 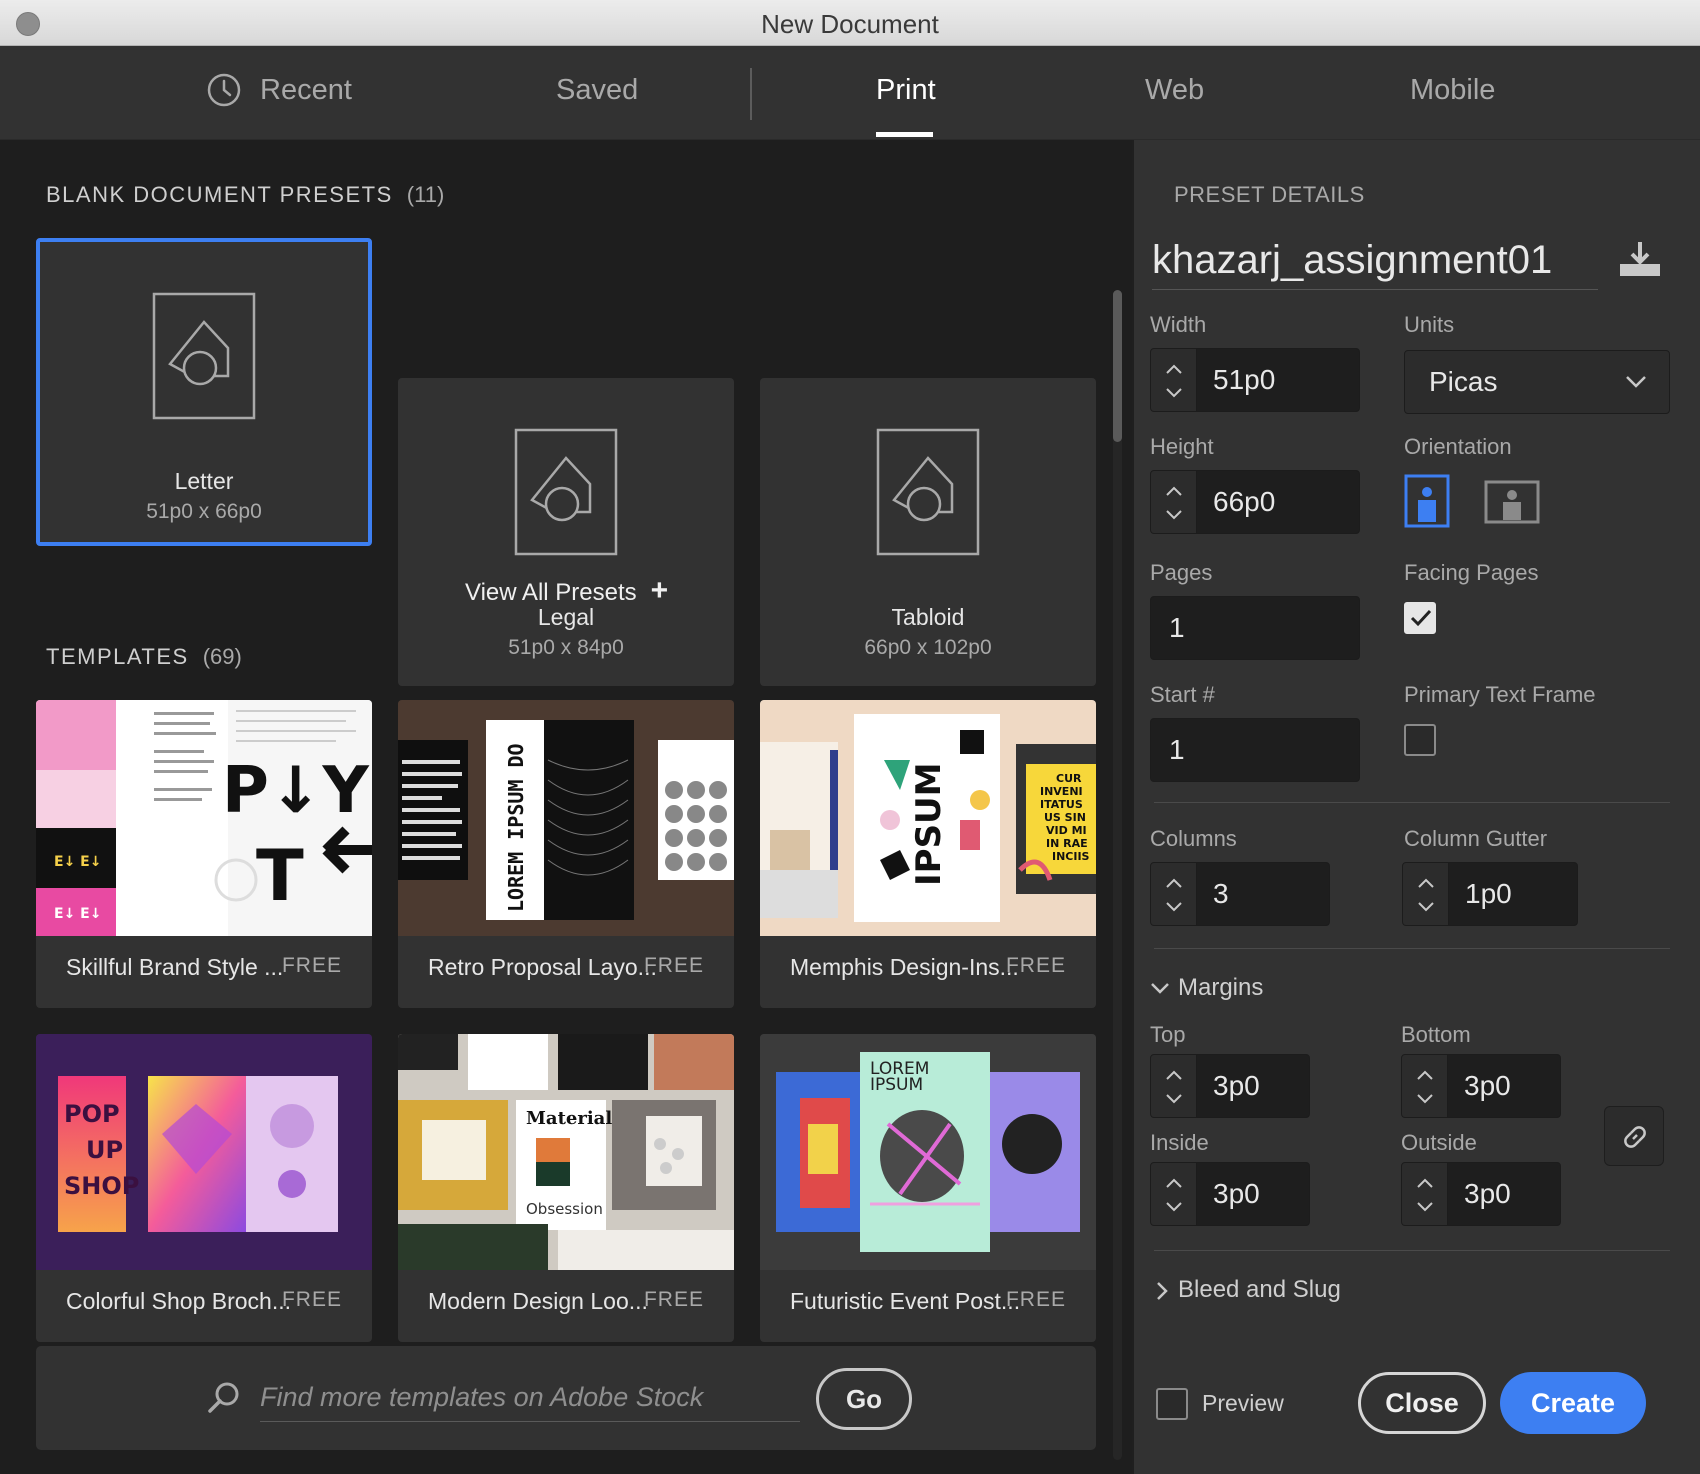 What do you see at coordinates (1182, 694) in the screenshot?
I see `start-number-label: Start #` at bounding box center [1182, 694].